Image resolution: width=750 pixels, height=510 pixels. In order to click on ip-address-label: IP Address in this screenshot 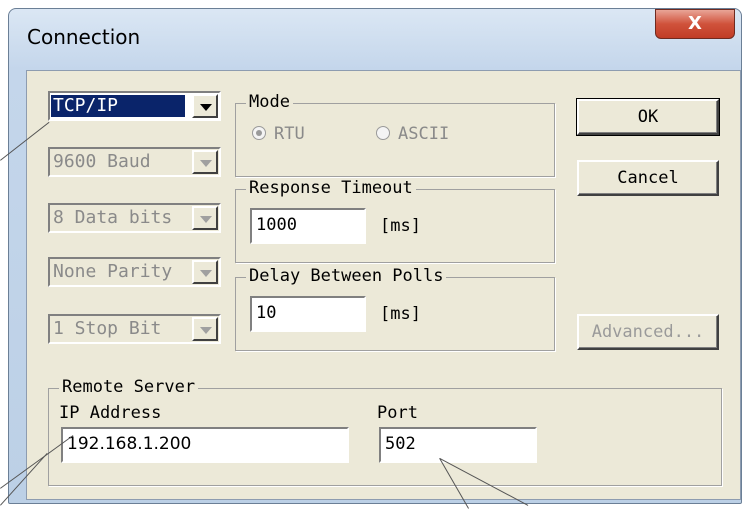, I will do `click(110, 413)`.